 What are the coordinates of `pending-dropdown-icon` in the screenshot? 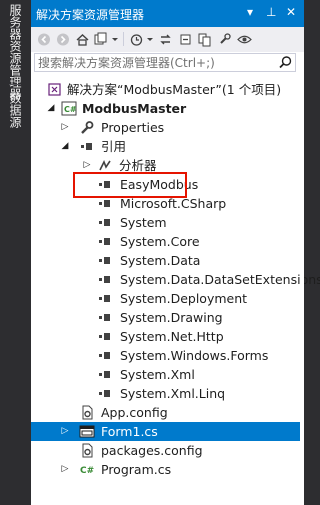 It's located at (150, 39).